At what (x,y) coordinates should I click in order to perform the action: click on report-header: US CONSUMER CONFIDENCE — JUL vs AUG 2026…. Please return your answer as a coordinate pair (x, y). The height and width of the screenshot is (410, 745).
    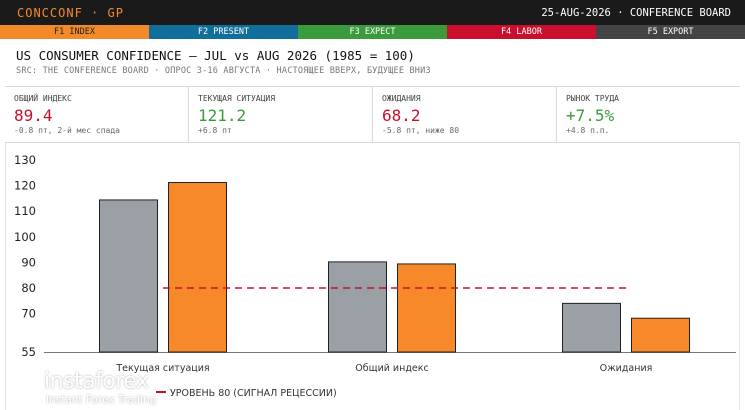
    Looking at the image, I should click on (372, 62).